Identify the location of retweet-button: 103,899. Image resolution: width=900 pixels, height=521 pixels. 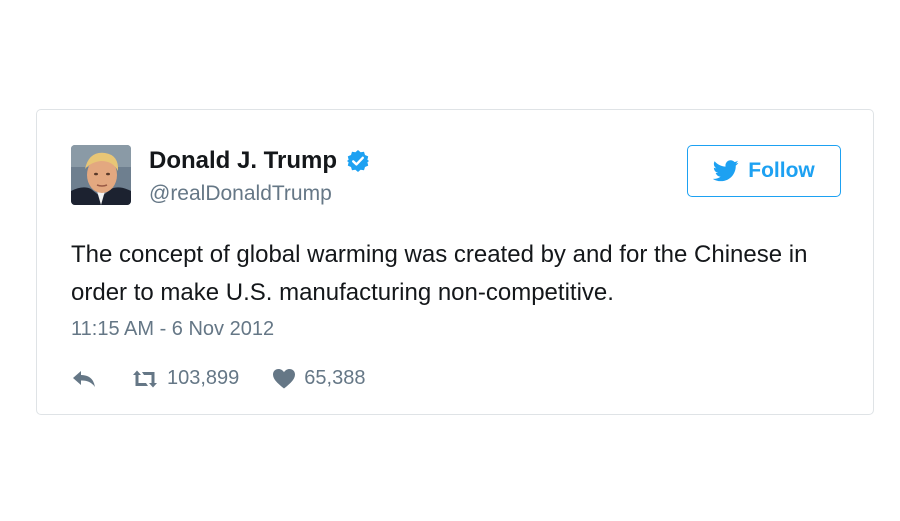
(185, 378).